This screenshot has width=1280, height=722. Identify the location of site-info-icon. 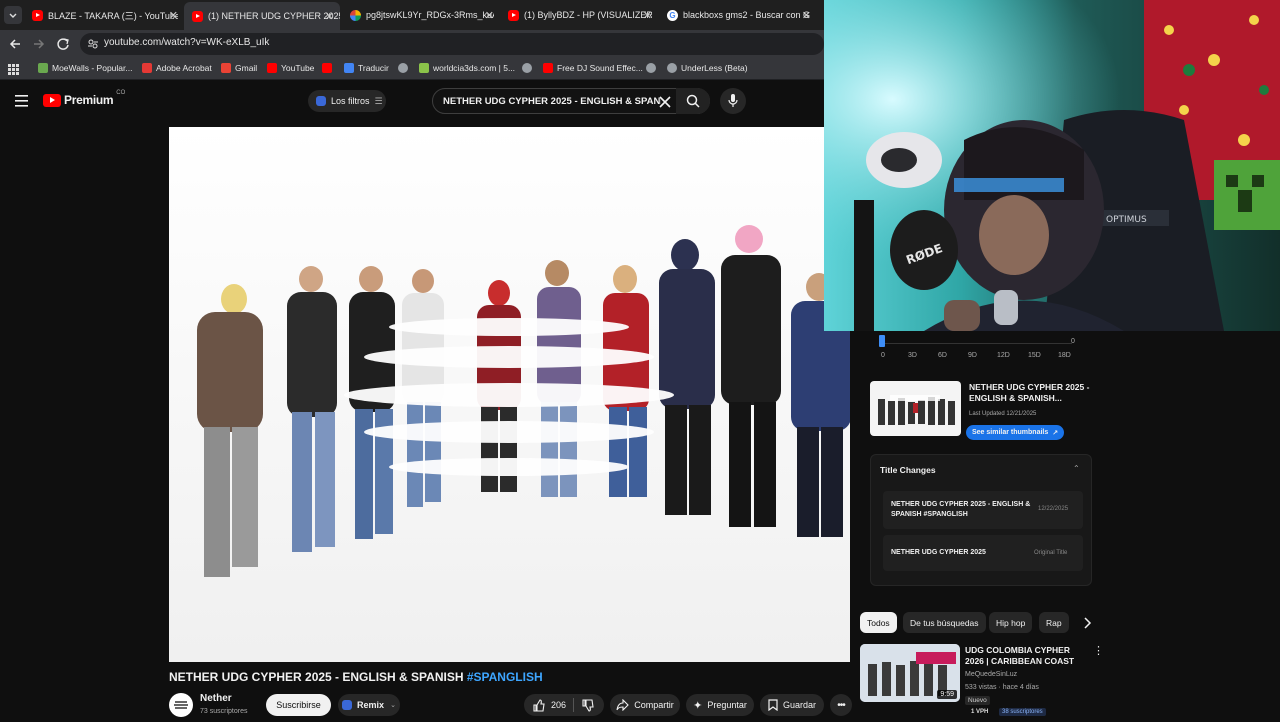
(93, 44).